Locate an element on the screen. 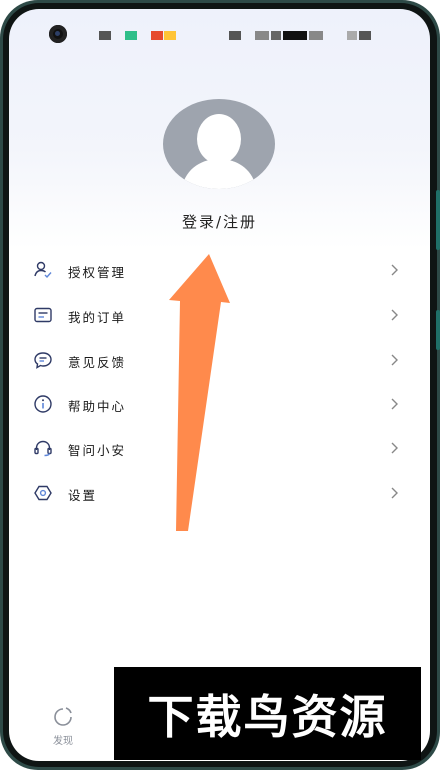  user-check-icon is located at coordinates (43, 270).